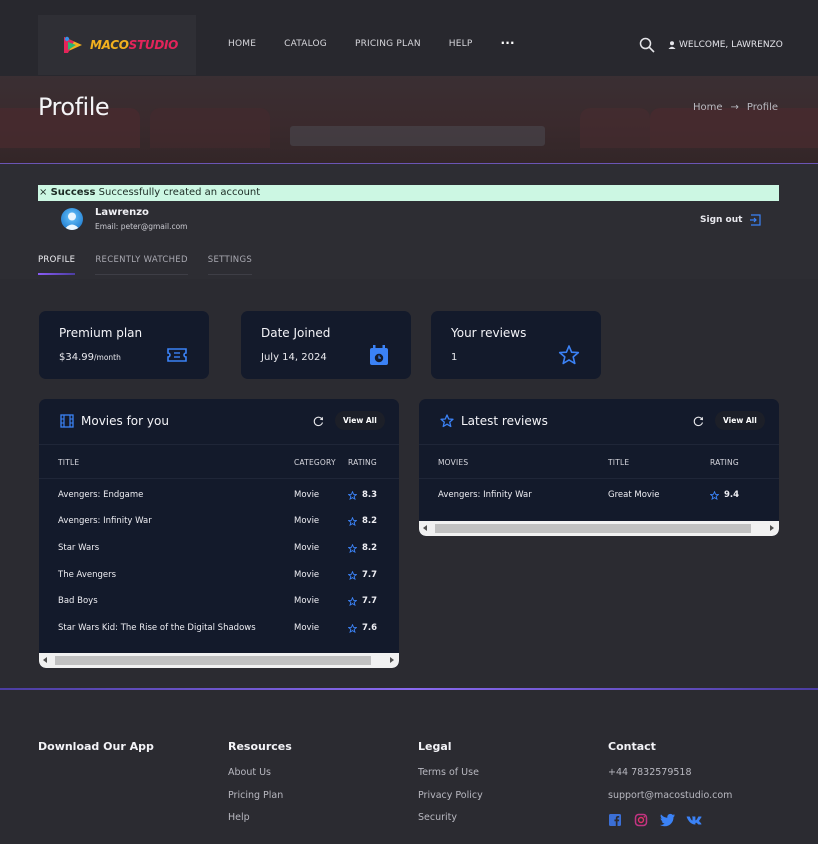 The height and width of the screenshot is (844, 818). What do you see at coordinates (670, 773) in the screenshot?
I see `footer-phone-link: +44 7832579518` at bounding box center [670, 773].